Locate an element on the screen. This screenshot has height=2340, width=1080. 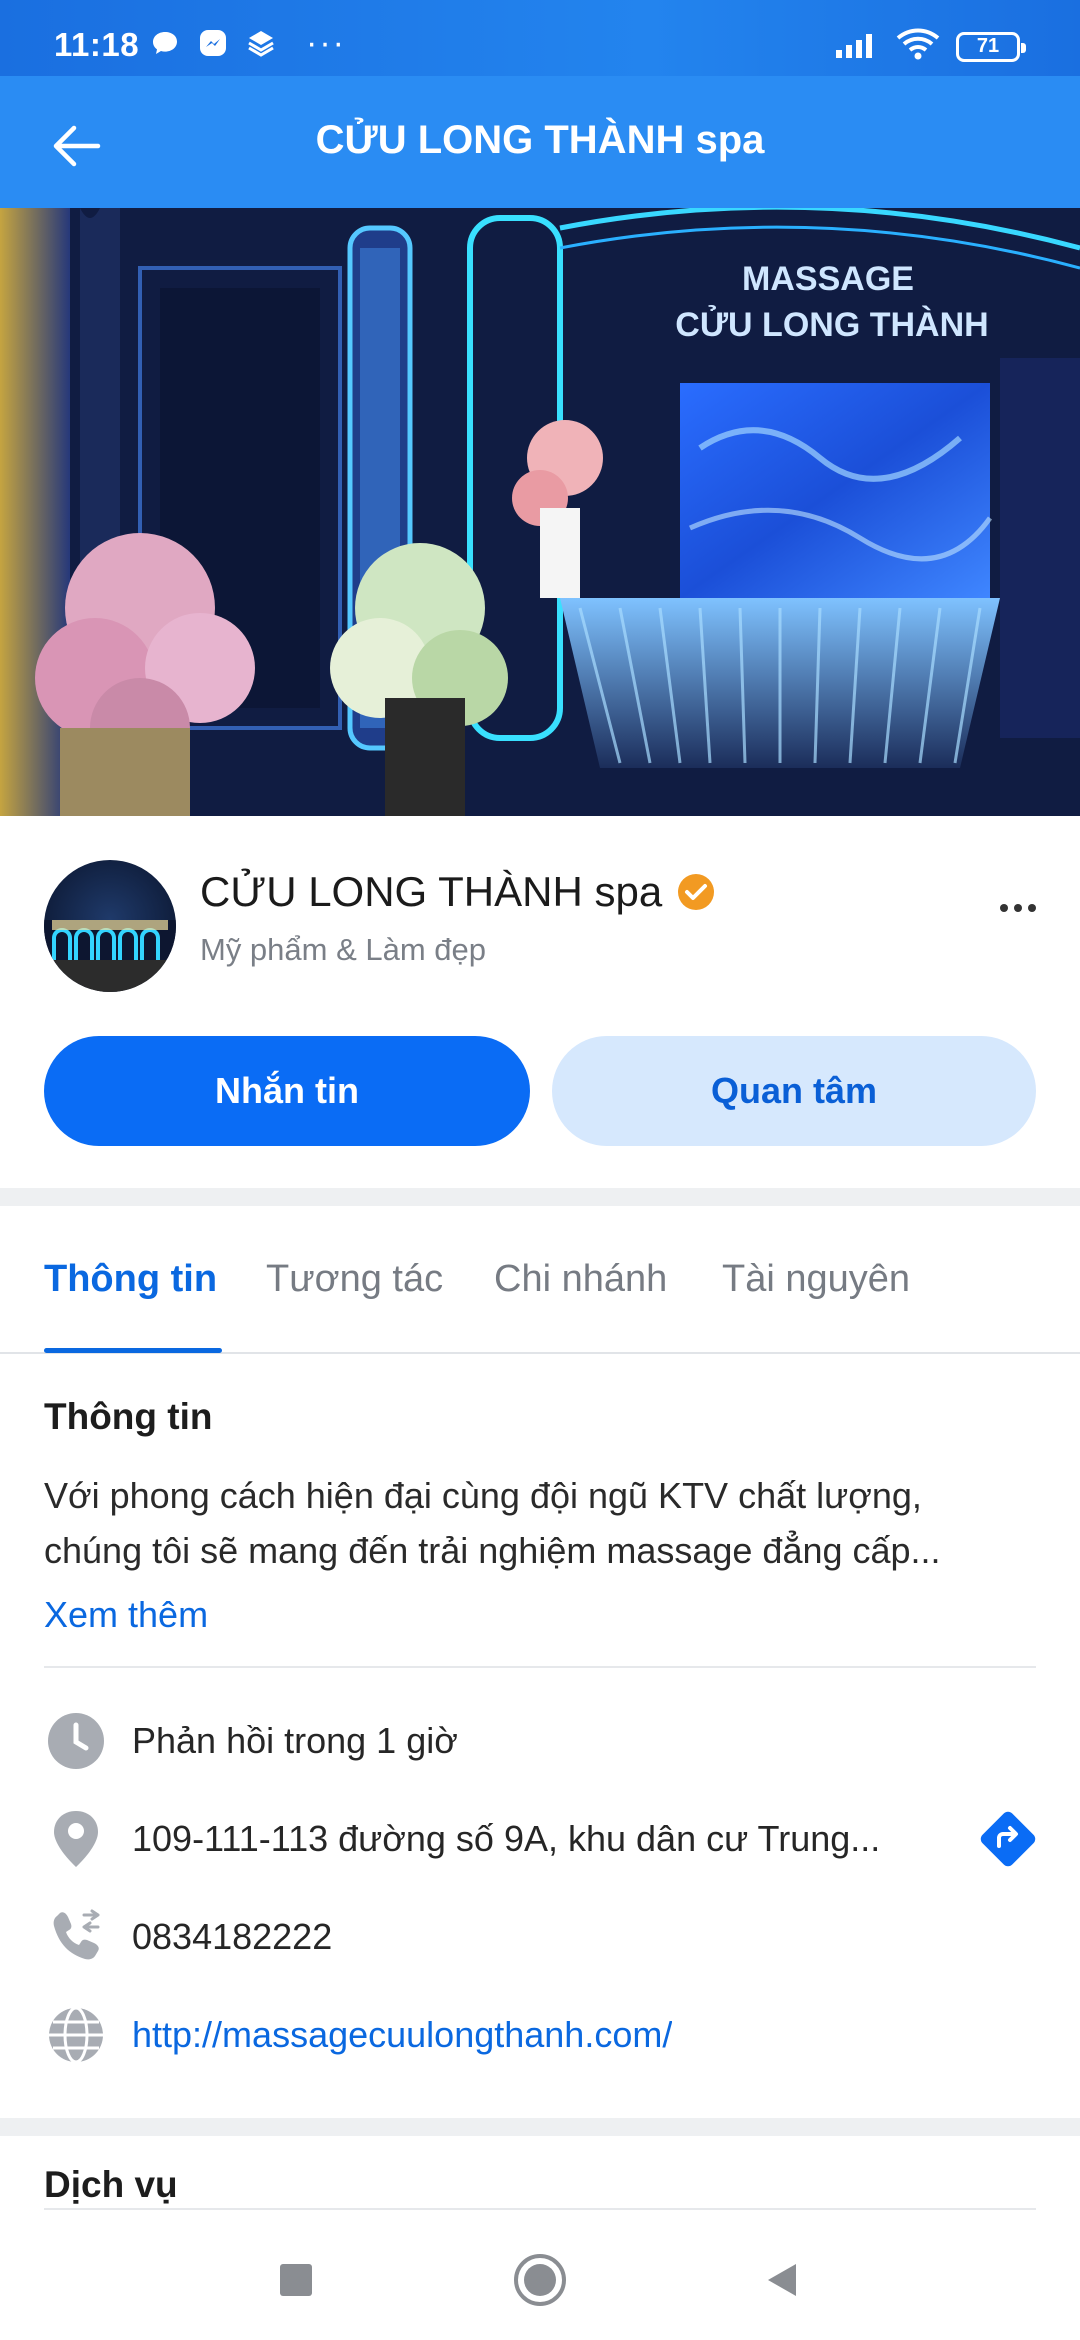
info-title: Thông tin is located at coordinates (128, 1416).